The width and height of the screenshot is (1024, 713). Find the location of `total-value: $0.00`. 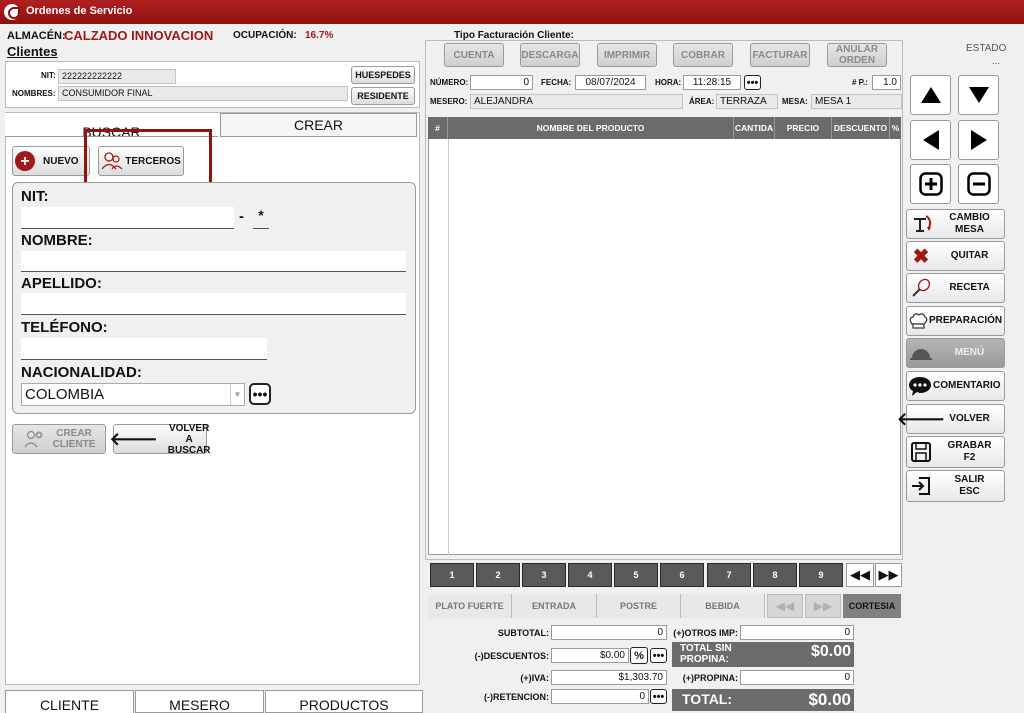

total-value: $0.00 is located at coordinates (829, 699).